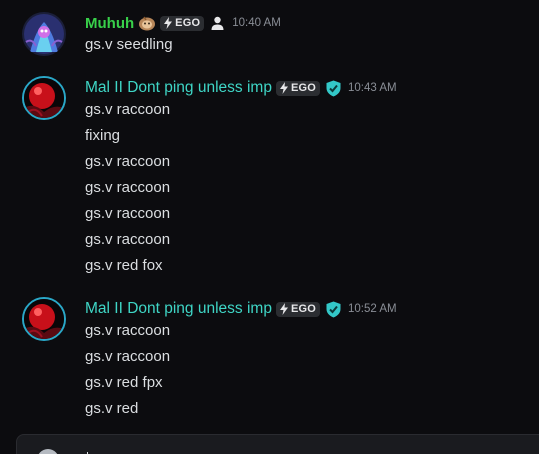 The width and height of the screenshot is (539, 454). What do you see at coordinates (256, 23) in the screenshot?
I see `timestamp: 10:40 AM` at bounding box center [256, 23].